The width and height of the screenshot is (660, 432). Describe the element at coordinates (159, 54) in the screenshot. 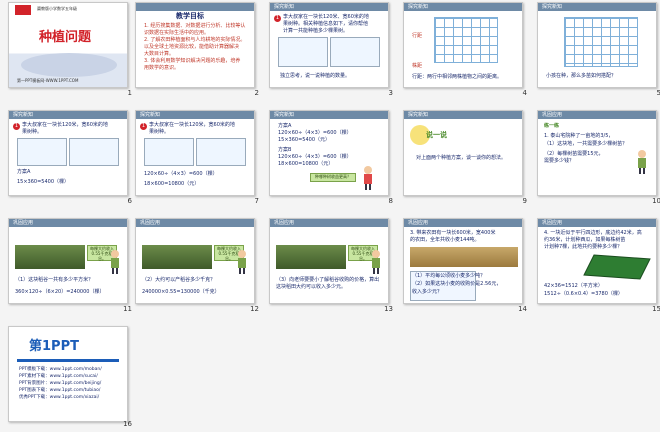

I see `goal-line: 大数目计算。` at that location.